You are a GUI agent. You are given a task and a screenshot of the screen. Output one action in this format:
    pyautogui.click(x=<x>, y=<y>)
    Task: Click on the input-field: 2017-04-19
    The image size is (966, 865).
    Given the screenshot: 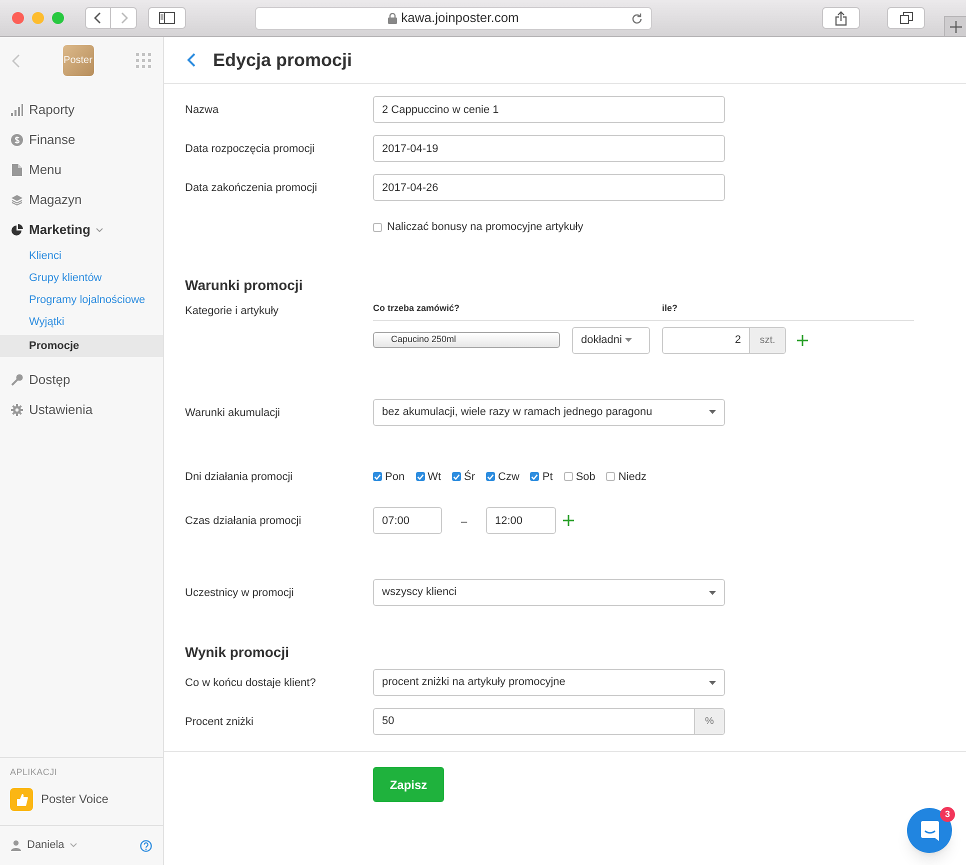 What is the action you would take?
    pyautogui.click(x=549, y=148)
    